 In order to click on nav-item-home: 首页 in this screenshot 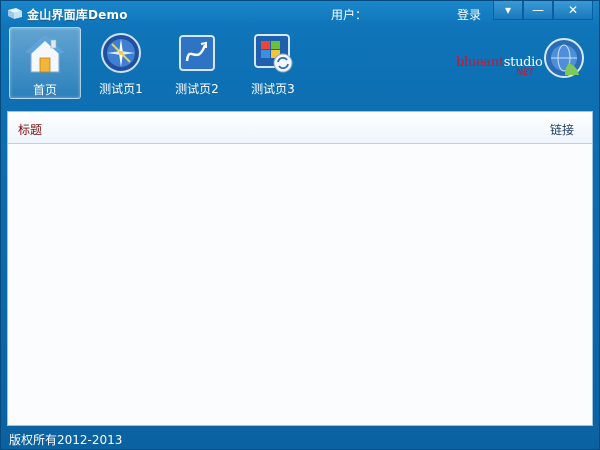, I will do `click(45, 63)`.